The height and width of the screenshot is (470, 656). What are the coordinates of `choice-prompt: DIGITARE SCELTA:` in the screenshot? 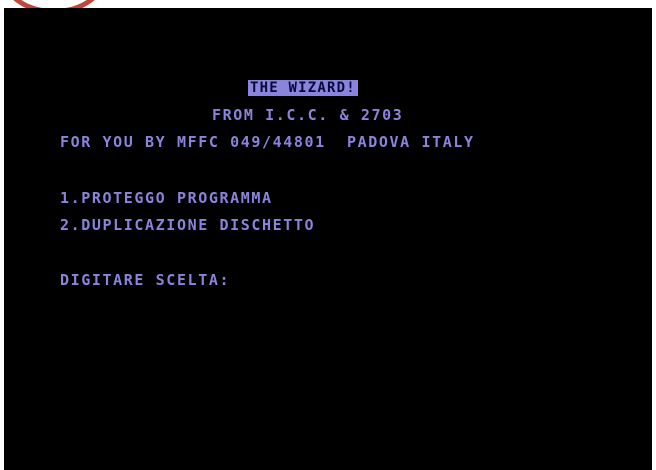 It's located at (145, 280).